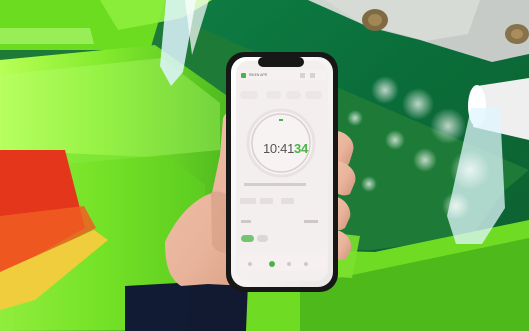 The width and height of the screenshot is (529, 331). What do you see at coordinates (243, 75) in the screenshot?
I see `app-logo-icon` at bounding box center [243, 75].